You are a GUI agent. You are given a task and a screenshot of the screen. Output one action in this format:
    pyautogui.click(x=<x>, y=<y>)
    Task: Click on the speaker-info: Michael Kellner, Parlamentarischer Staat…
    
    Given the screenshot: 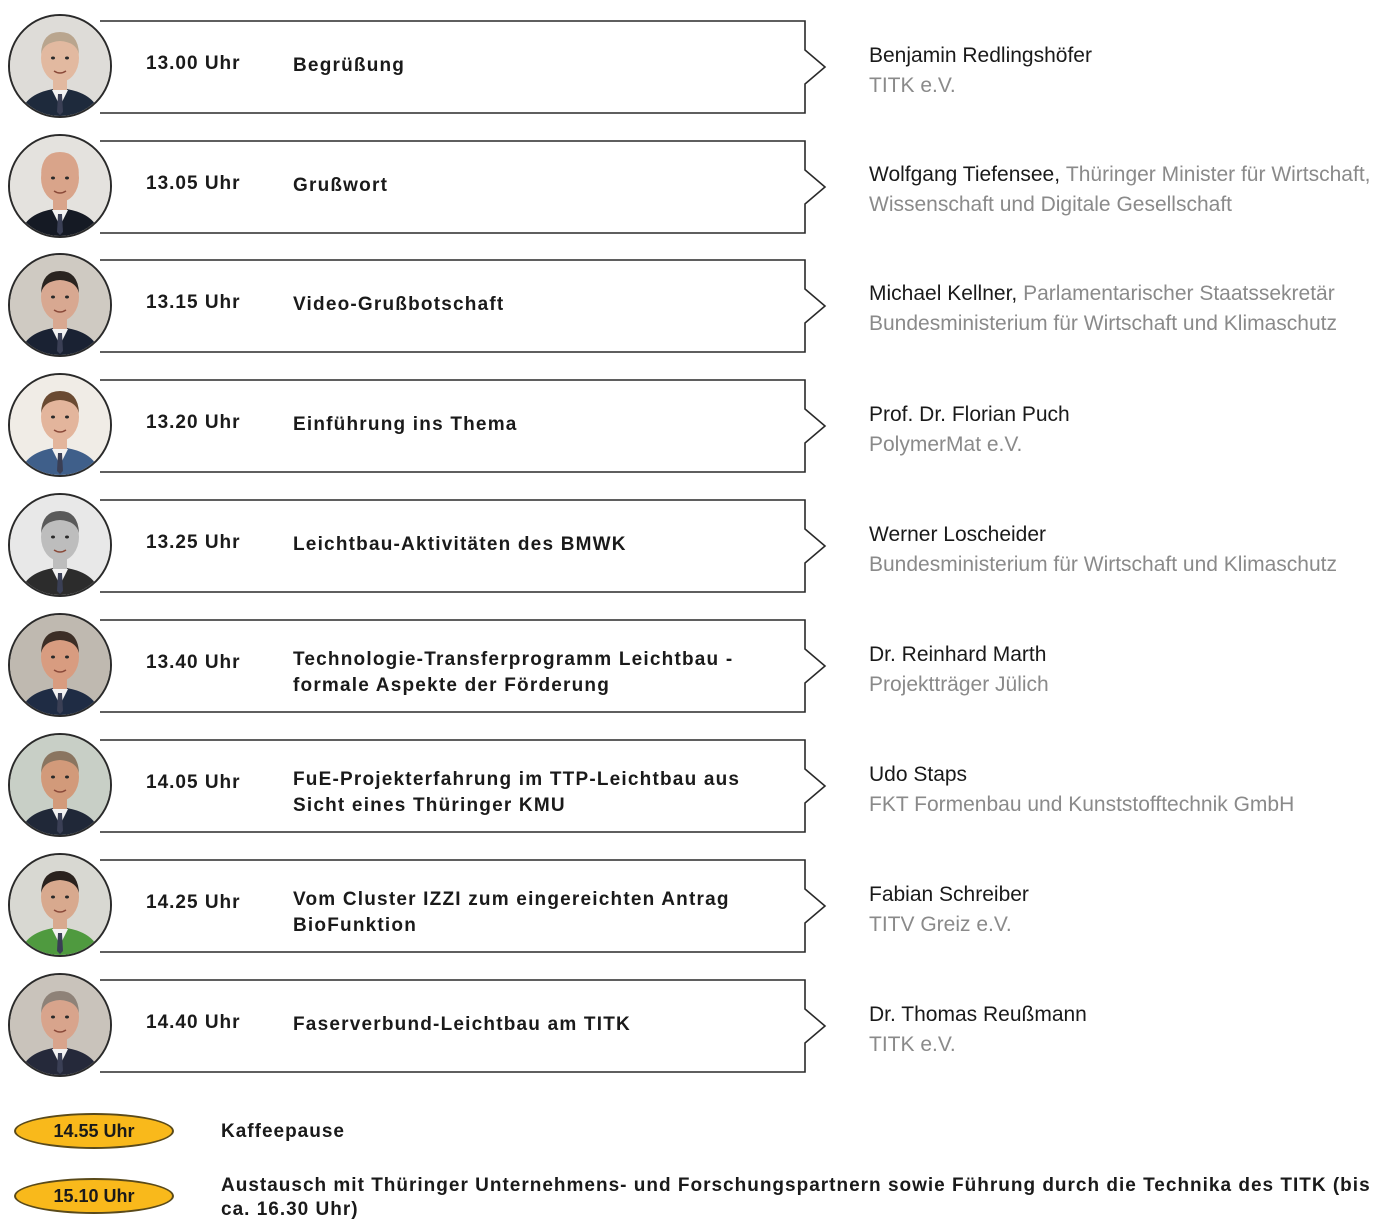 What is the action you would take?
    pyautogui.click(x=1121, y=309)
    